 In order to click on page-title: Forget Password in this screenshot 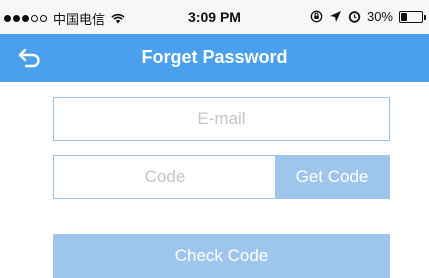, I will do `click(214, 57)`.